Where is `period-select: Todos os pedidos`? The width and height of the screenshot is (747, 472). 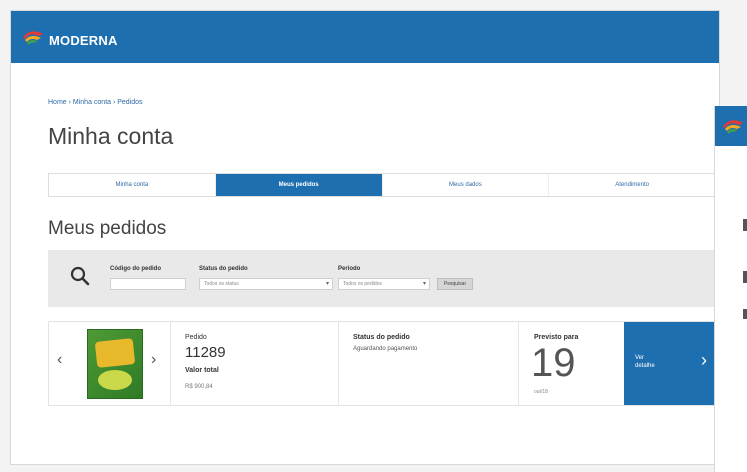 period-select: Todos os pedidos is located at coordinates (384, 284).